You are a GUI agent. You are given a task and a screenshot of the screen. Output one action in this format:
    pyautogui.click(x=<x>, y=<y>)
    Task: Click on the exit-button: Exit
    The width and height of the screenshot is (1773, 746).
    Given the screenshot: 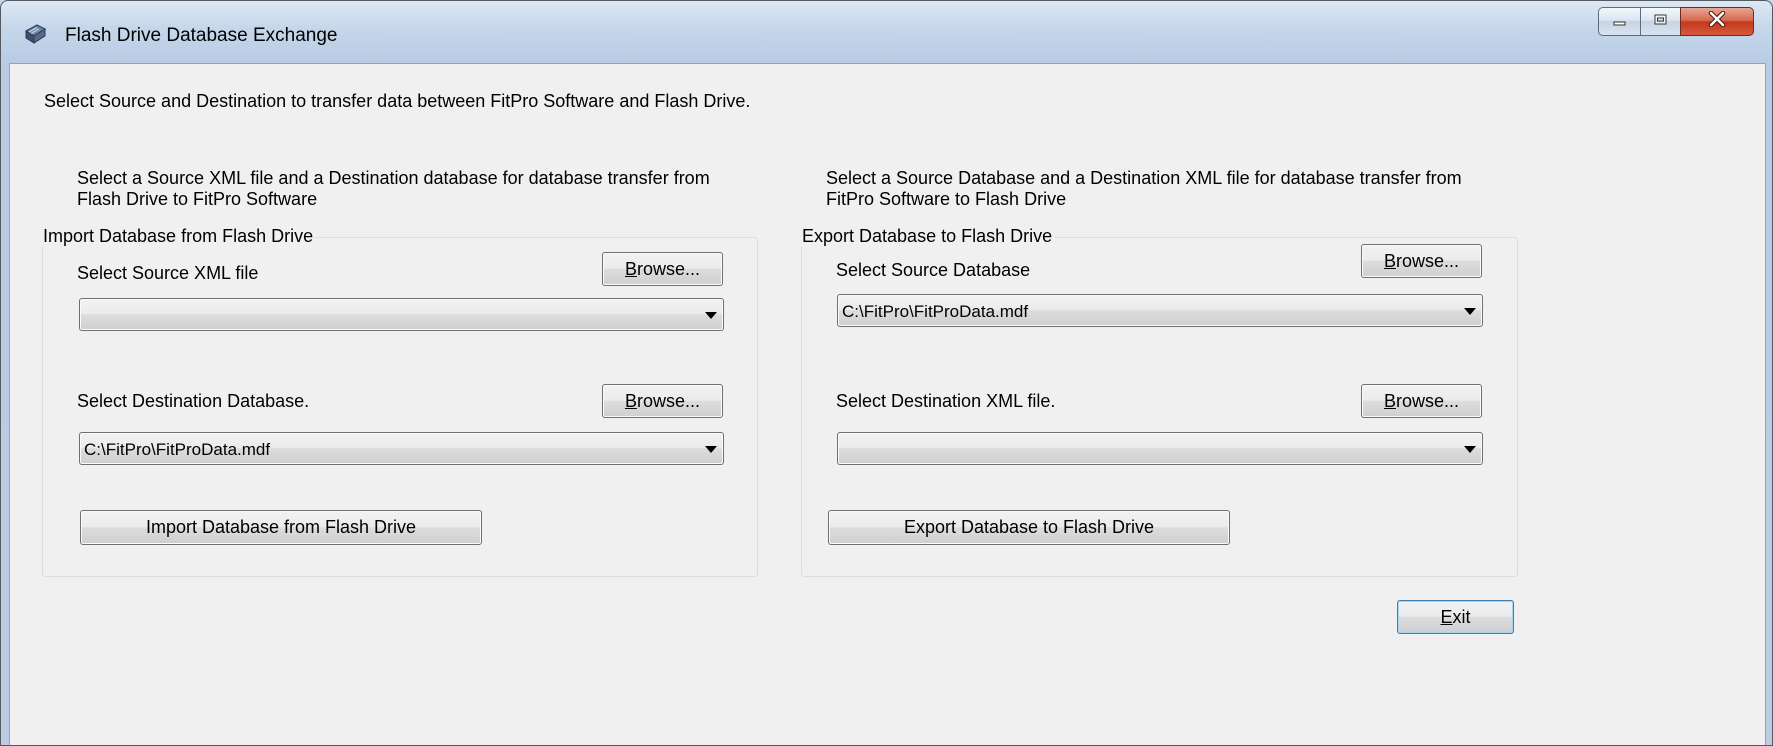 What is the action you would take?
    pyautogui.click(x=1455, y=617)
    